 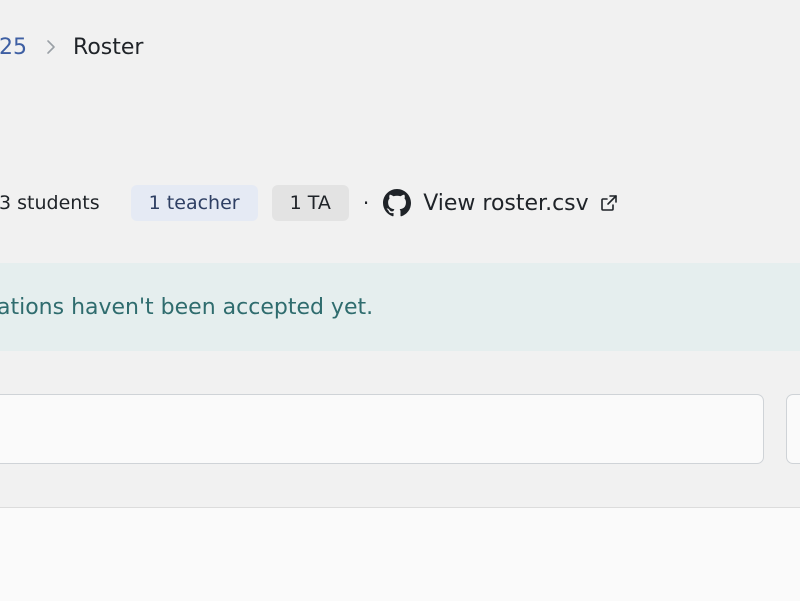 What do you see at coordinates (108, 47) in the screenshot?
I see `breadcrumb-current: Roster` at bounding box center [108, 47].